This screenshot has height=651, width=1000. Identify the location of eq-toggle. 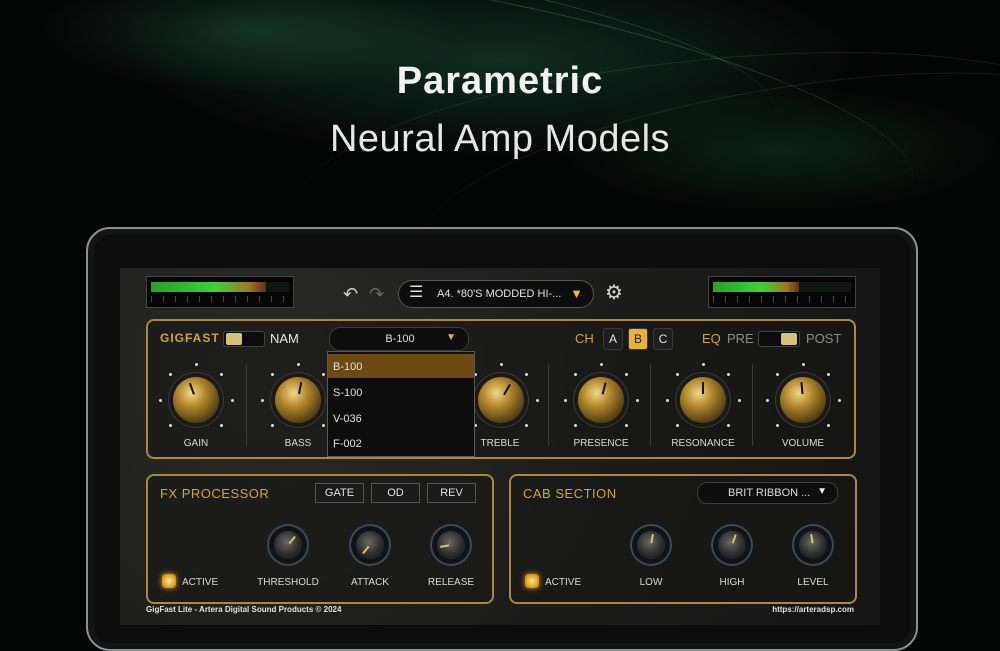
(779, 339).